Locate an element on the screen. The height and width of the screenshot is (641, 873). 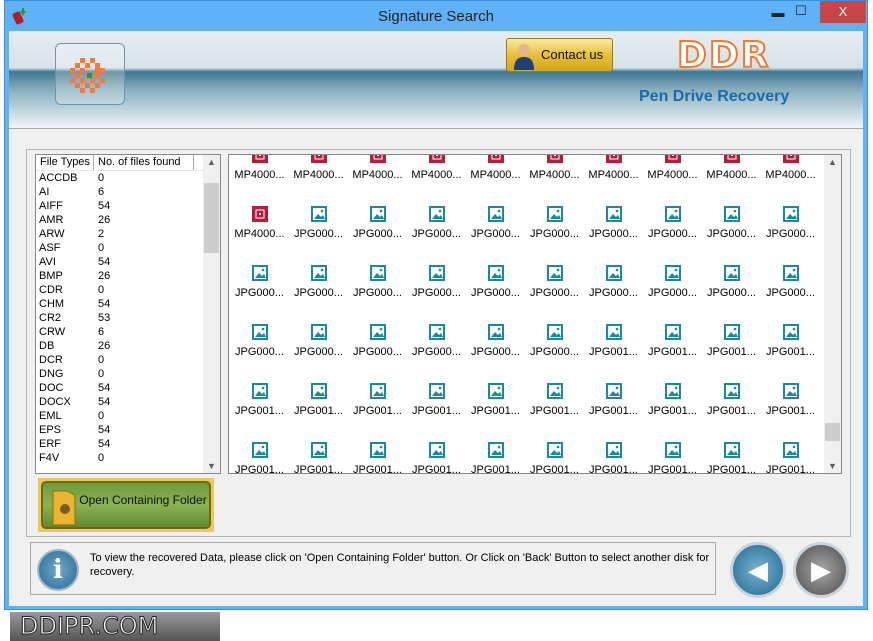
column-header-file-types: File Types is located at coordinates (65, 162).